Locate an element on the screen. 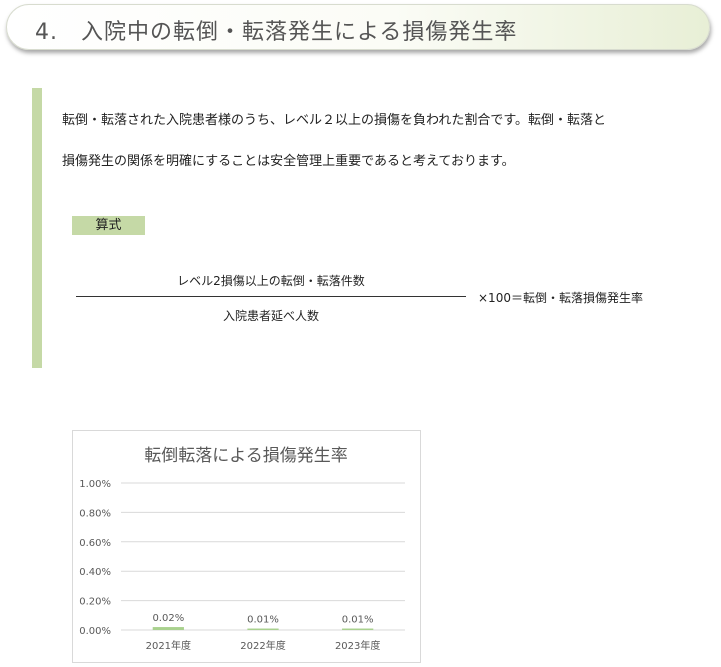 The height and width of the screenshot is (667, 721). chart-data-labels: 0.02% 0.01% 0.01% is located at coordinates (262, 619).